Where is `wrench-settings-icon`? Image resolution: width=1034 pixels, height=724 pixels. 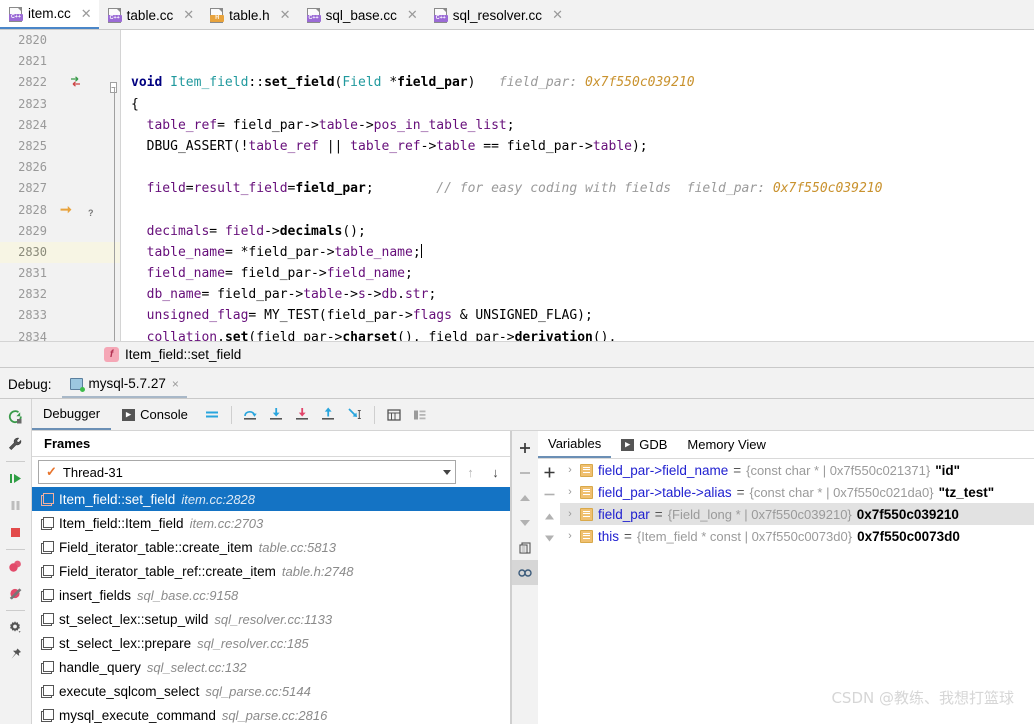 wrench-settings-icon is located at coordinates (15, 444).